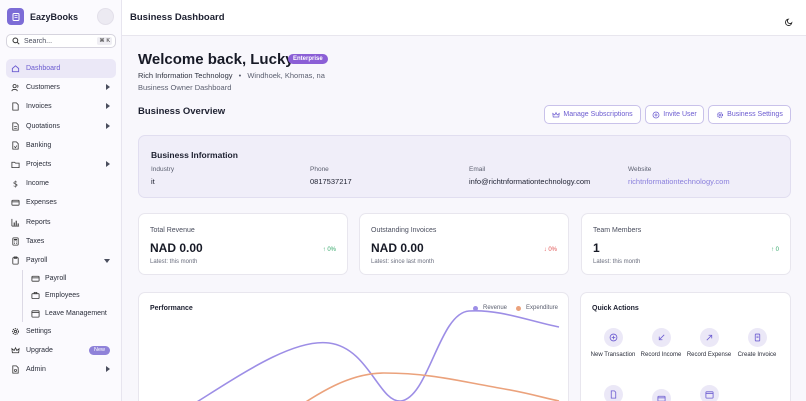 The width and height of the screenshot is (806, 401). Describe the element at coordinates (15, 106) in the screenshot. I see `file-icon` at that location.